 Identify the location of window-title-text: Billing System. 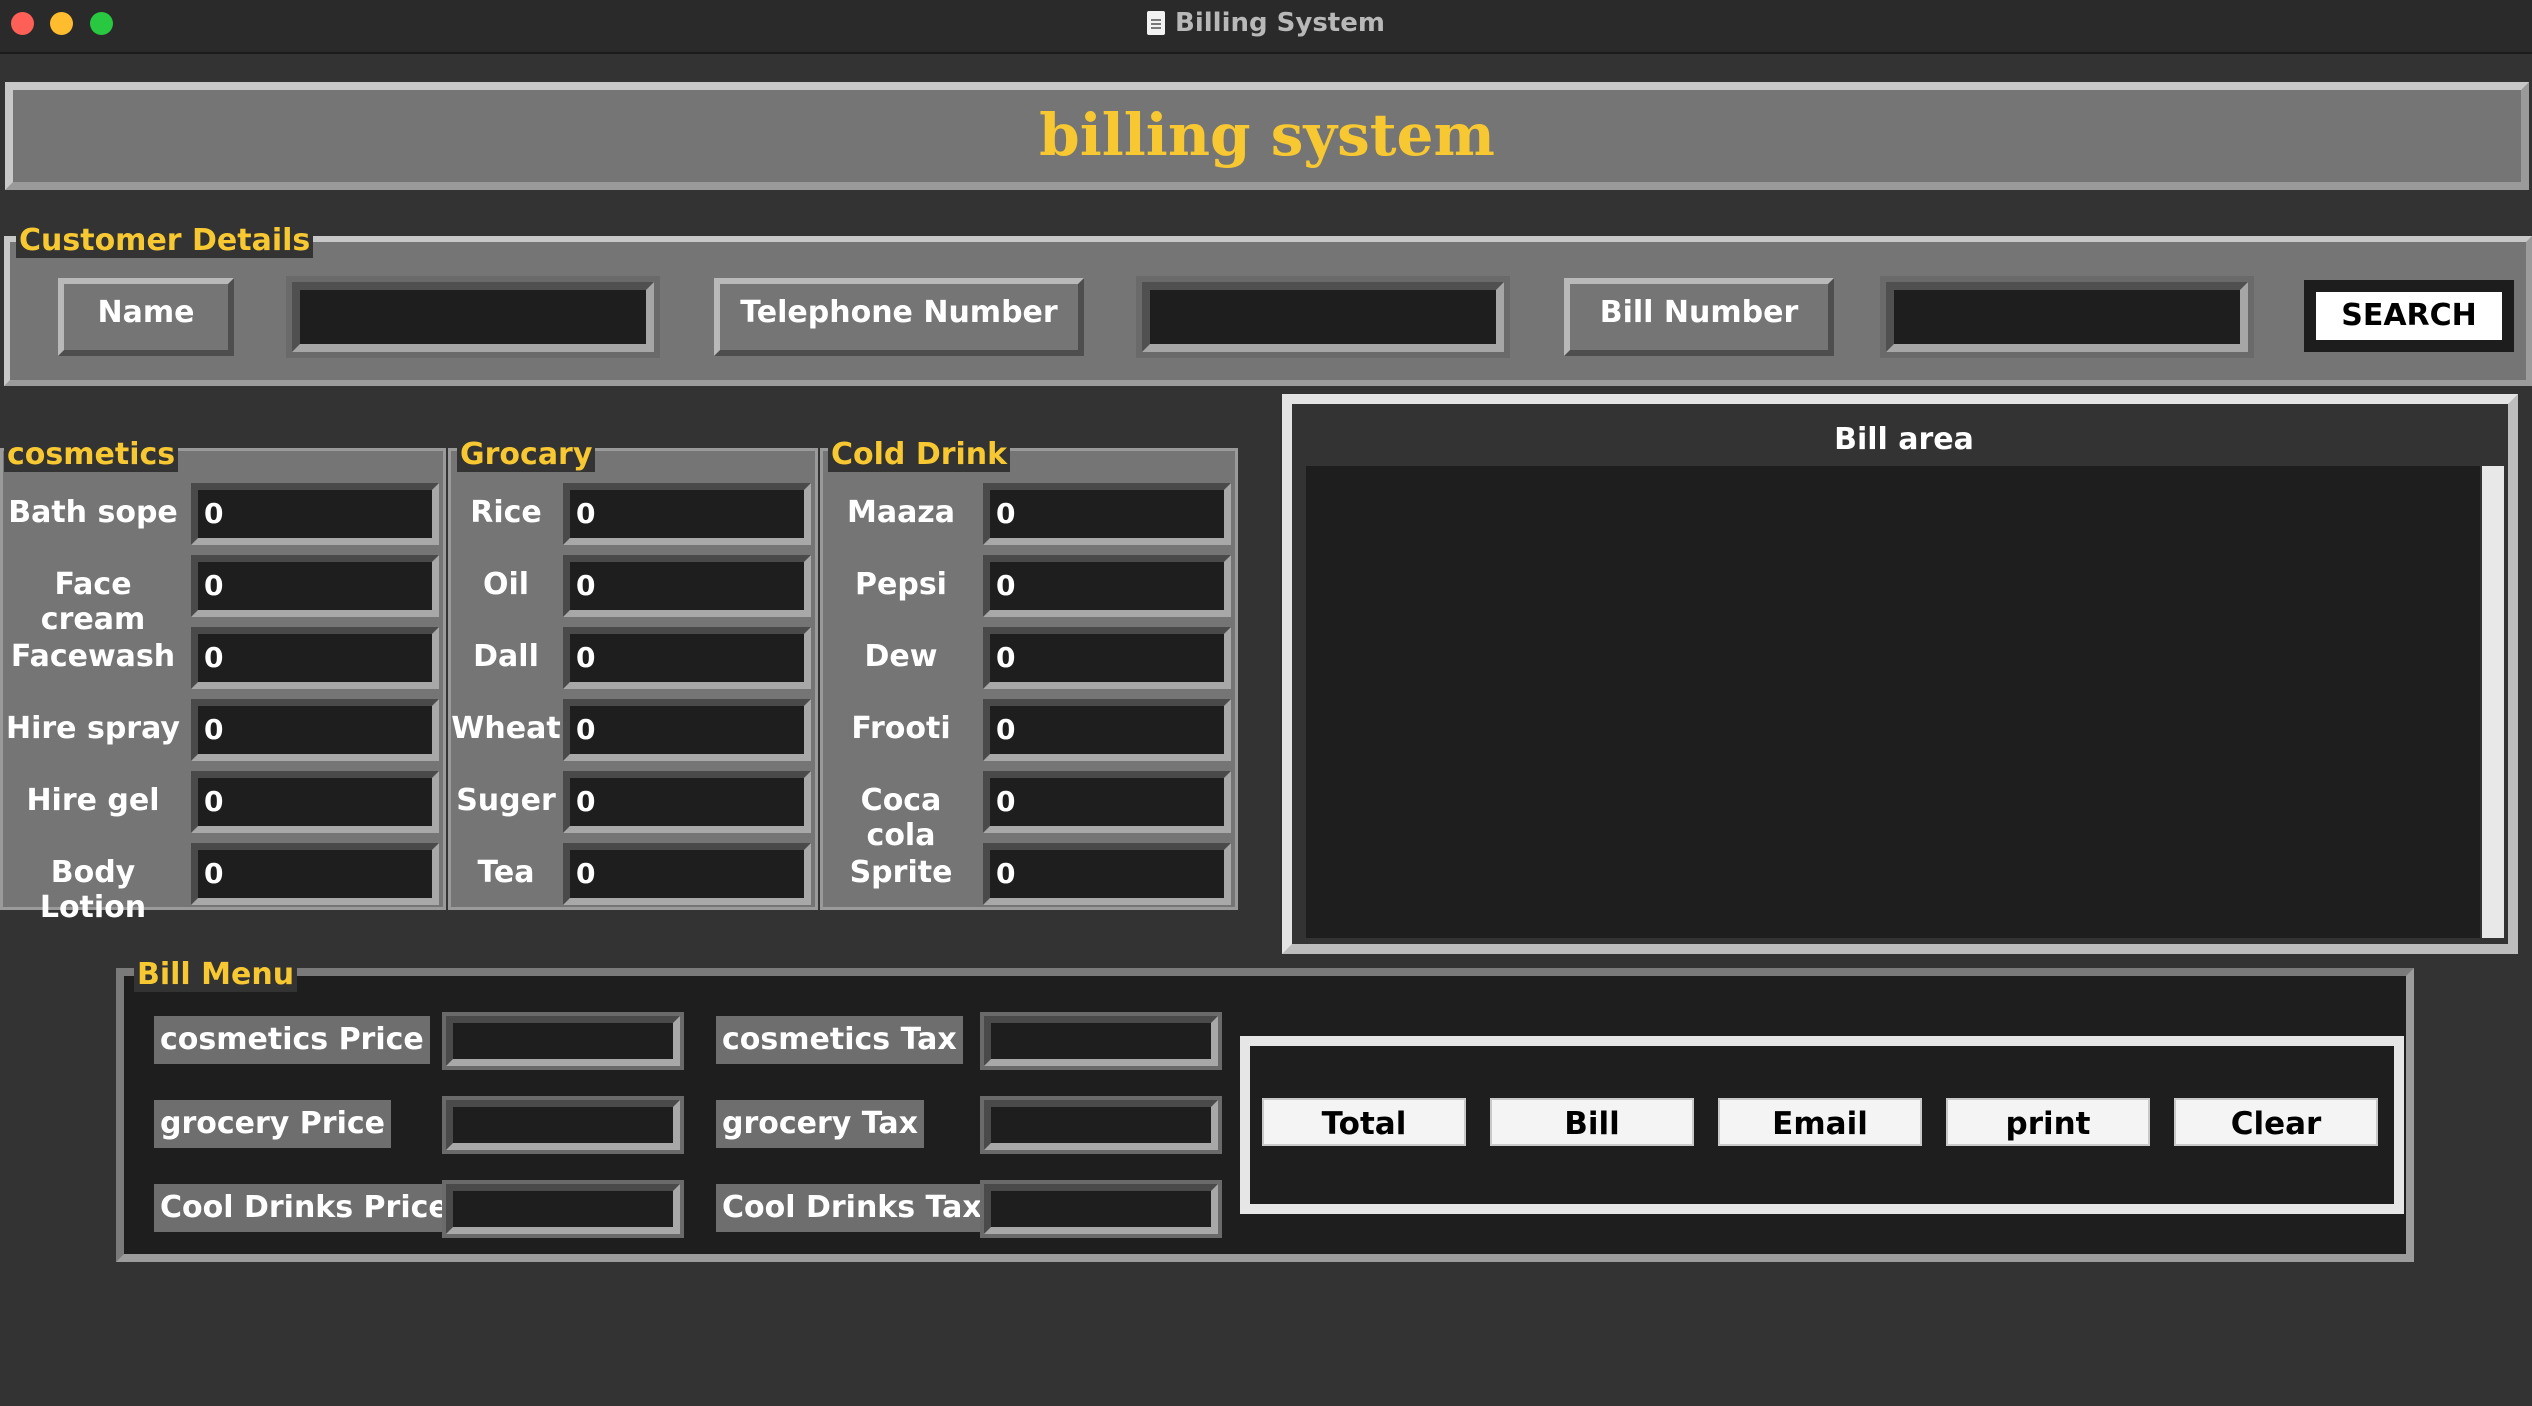
(1280, 23).